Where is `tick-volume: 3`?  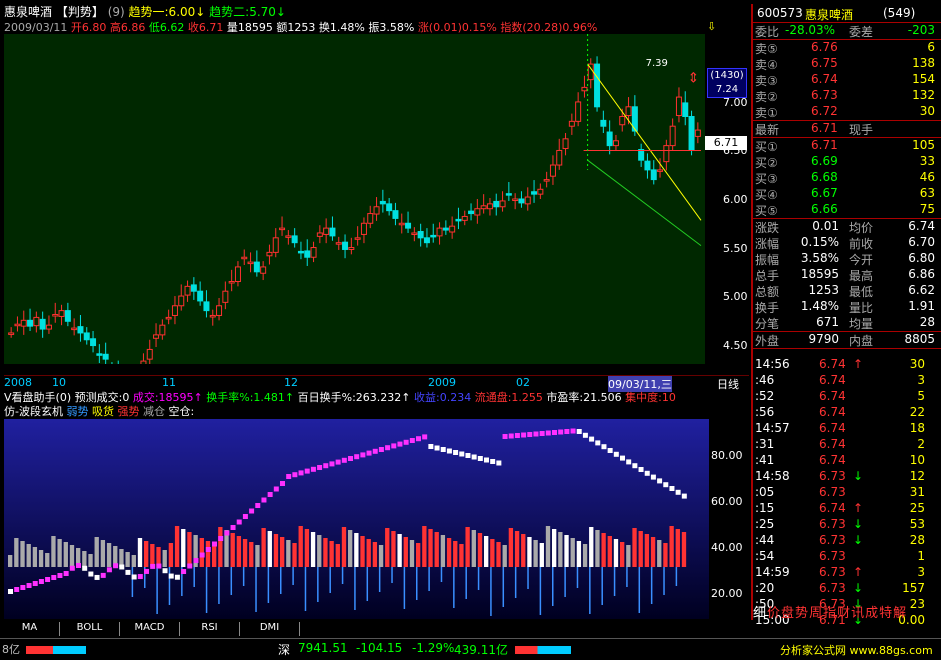
tick-volume: 3 is located at coordinates (921, 572).